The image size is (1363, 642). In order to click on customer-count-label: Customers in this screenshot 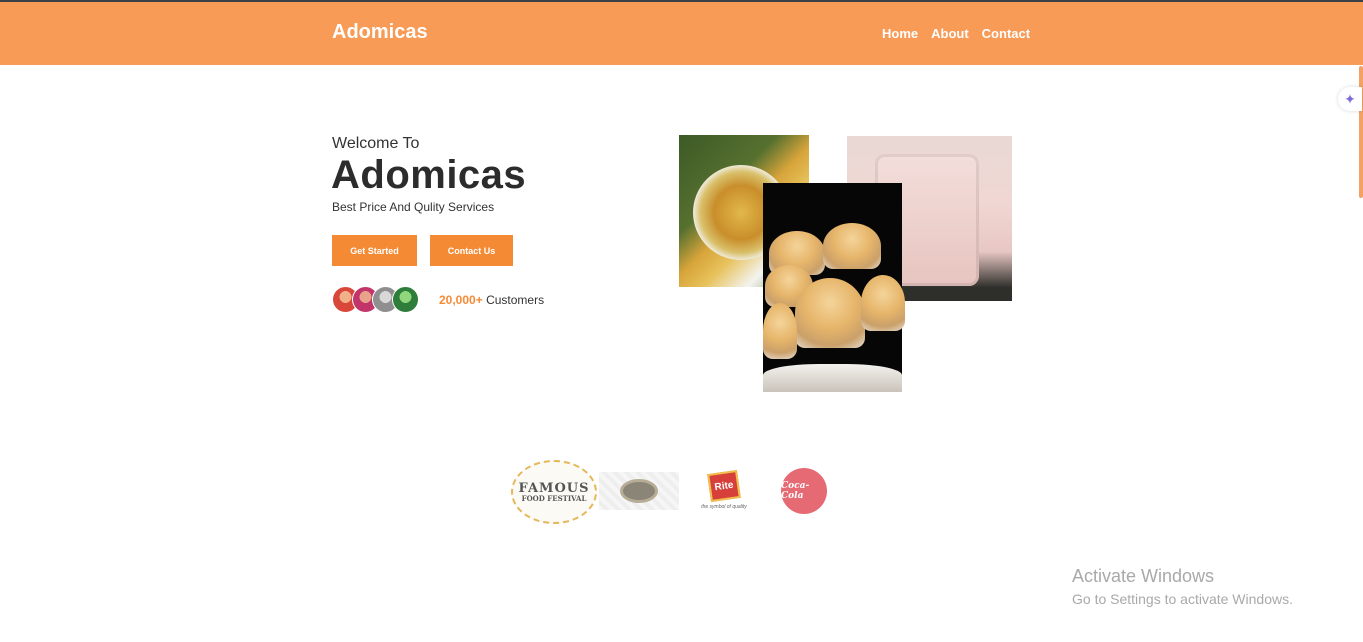, I will do `click(515, 300)`.